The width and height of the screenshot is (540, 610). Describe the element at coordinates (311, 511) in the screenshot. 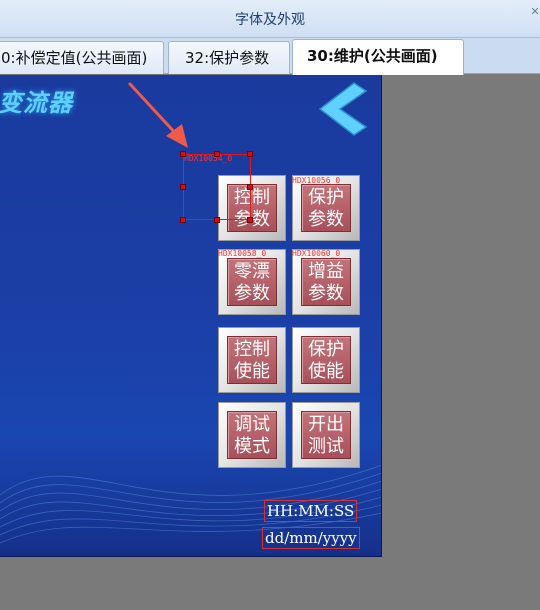

I see `time-display: HH:MM:SS` at that location.